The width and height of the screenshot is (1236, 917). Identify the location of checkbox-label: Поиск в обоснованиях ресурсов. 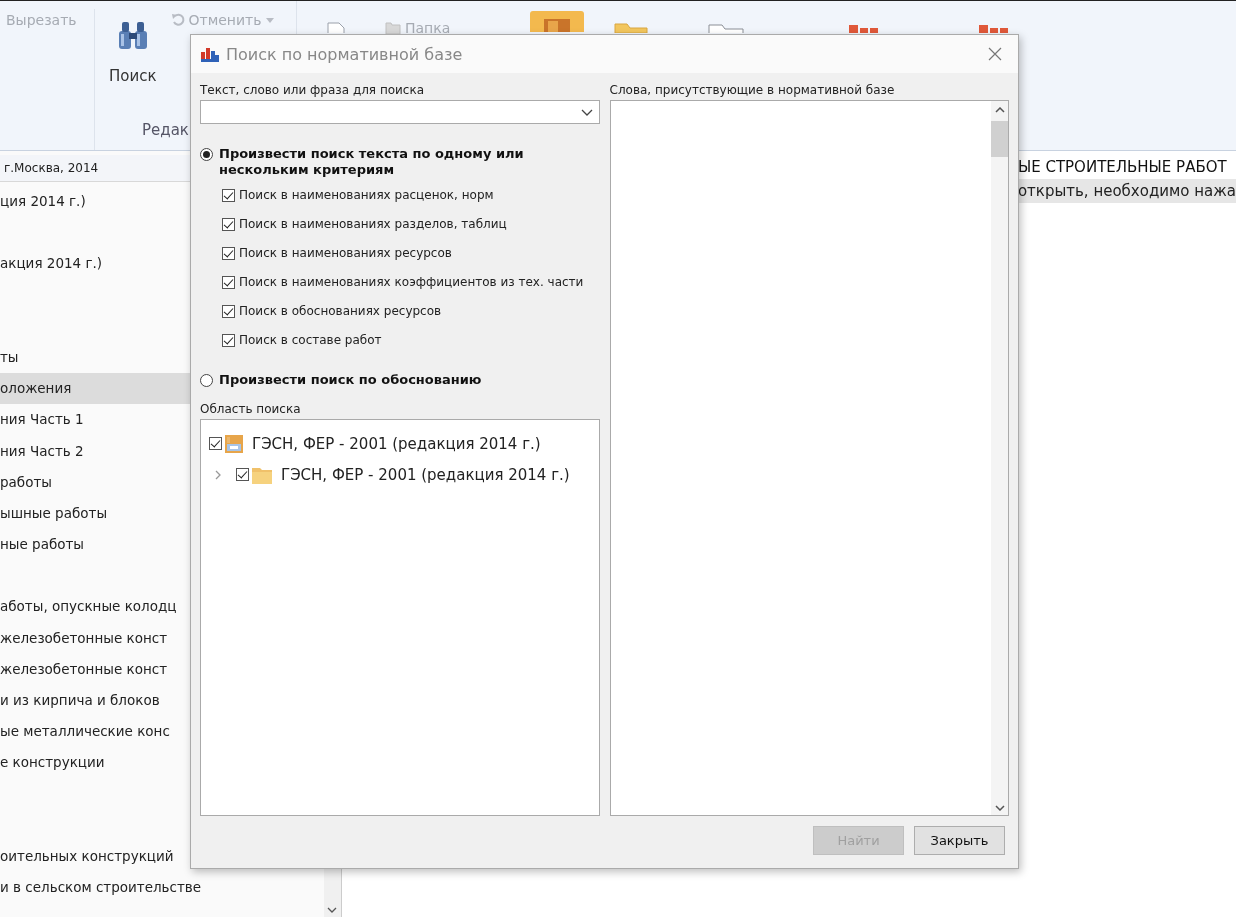
(340, 311).